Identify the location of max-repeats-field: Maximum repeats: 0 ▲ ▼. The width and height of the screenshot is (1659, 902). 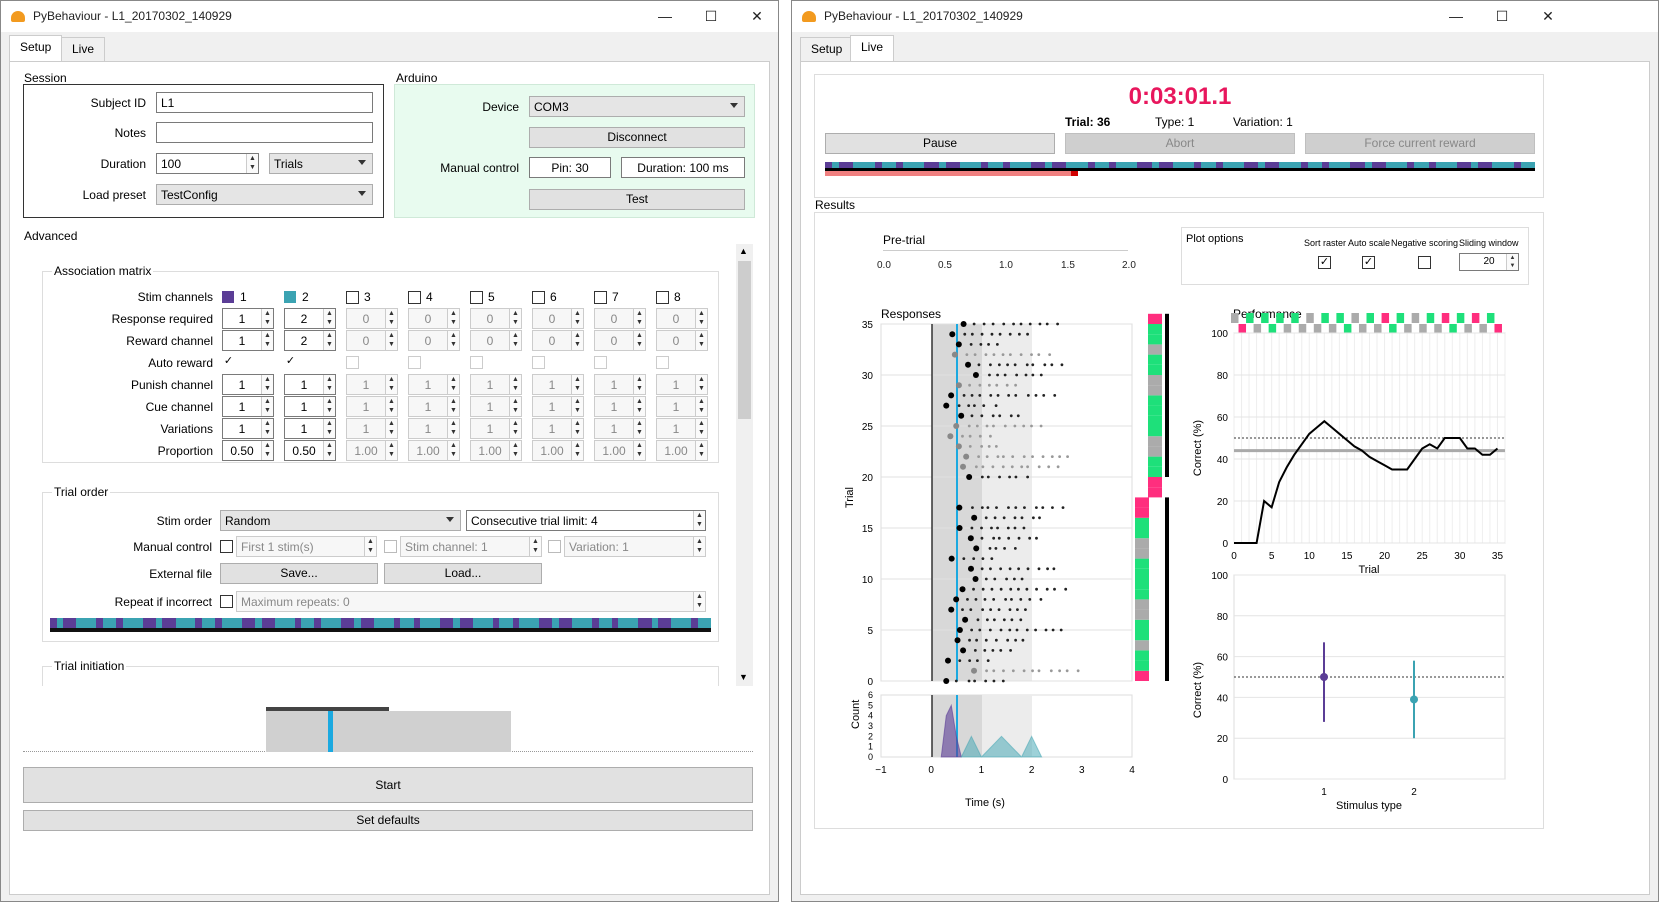
(471, 601).